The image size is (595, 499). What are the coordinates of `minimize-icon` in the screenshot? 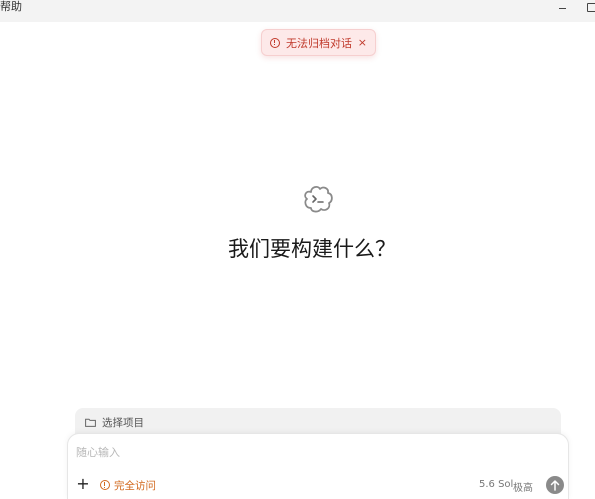 It's located at (562, 7).